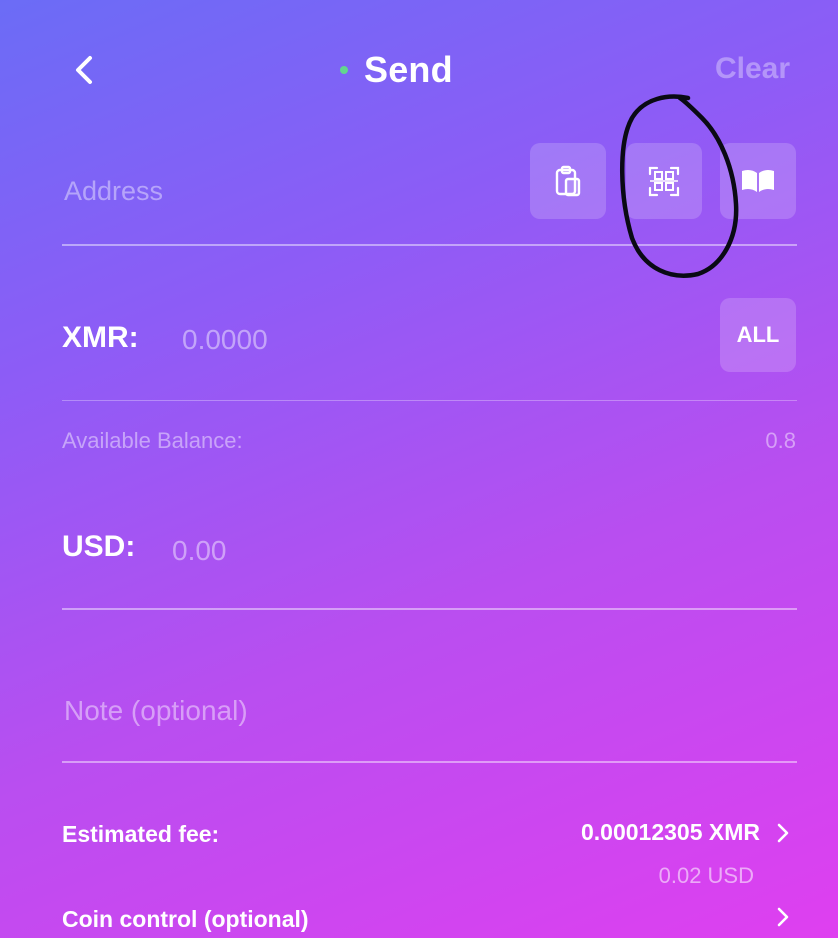 This screenshot has width=838, height=938. I want to click on clear-button: Clear, so click(752, 69).